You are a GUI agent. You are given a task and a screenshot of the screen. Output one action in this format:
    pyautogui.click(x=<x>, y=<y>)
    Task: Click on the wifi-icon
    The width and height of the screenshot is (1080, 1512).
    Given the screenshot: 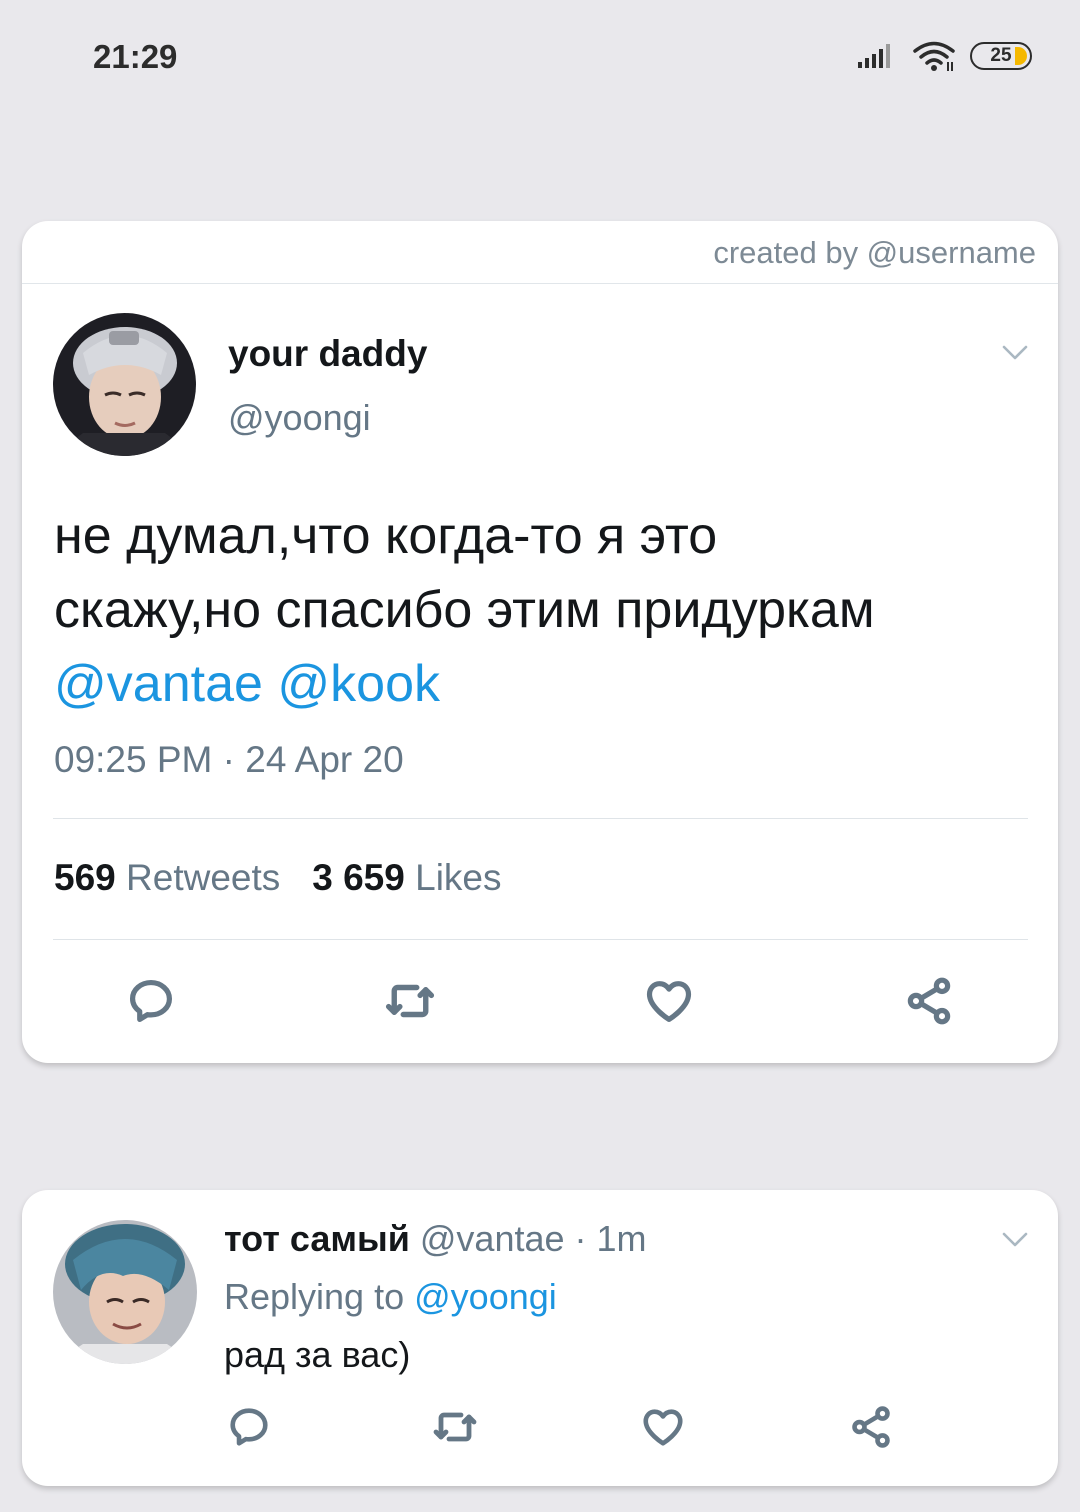 What is the action you would take?
    pyautogui.click(x=934, y=56)
    